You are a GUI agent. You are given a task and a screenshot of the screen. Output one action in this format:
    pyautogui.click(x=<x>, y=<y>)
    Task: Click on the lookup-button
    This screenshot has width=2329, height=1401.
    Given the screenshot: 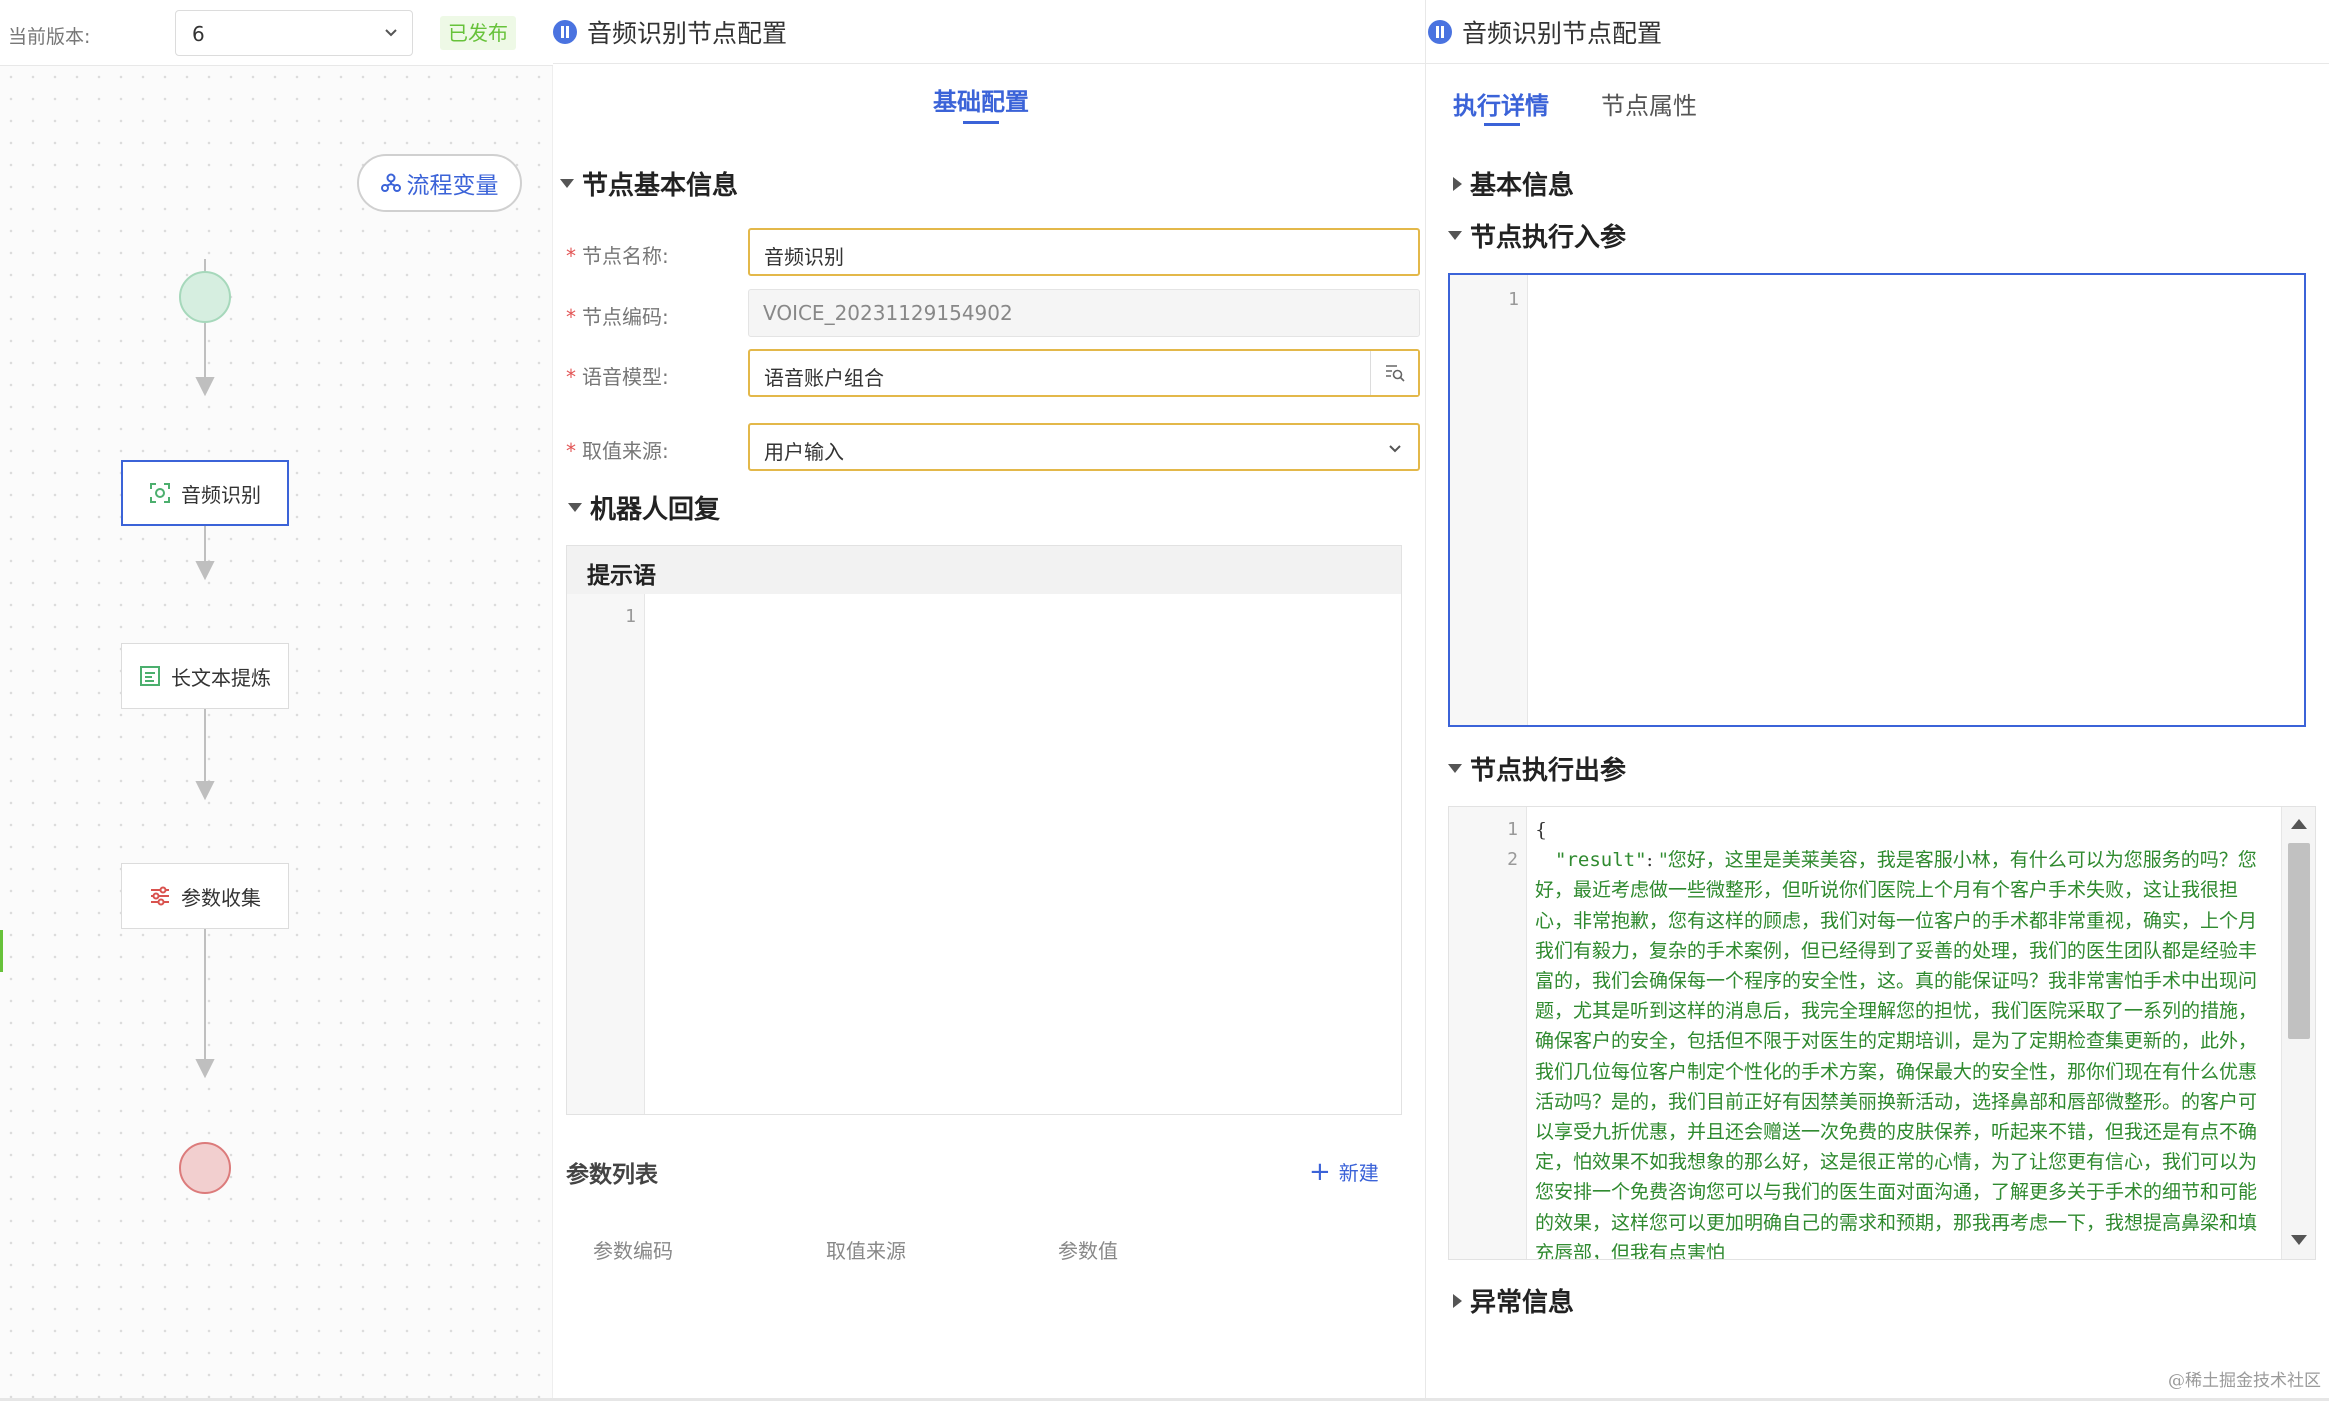 What is the action you would take?
    pyautogui.click(x=1394, y=373)
    